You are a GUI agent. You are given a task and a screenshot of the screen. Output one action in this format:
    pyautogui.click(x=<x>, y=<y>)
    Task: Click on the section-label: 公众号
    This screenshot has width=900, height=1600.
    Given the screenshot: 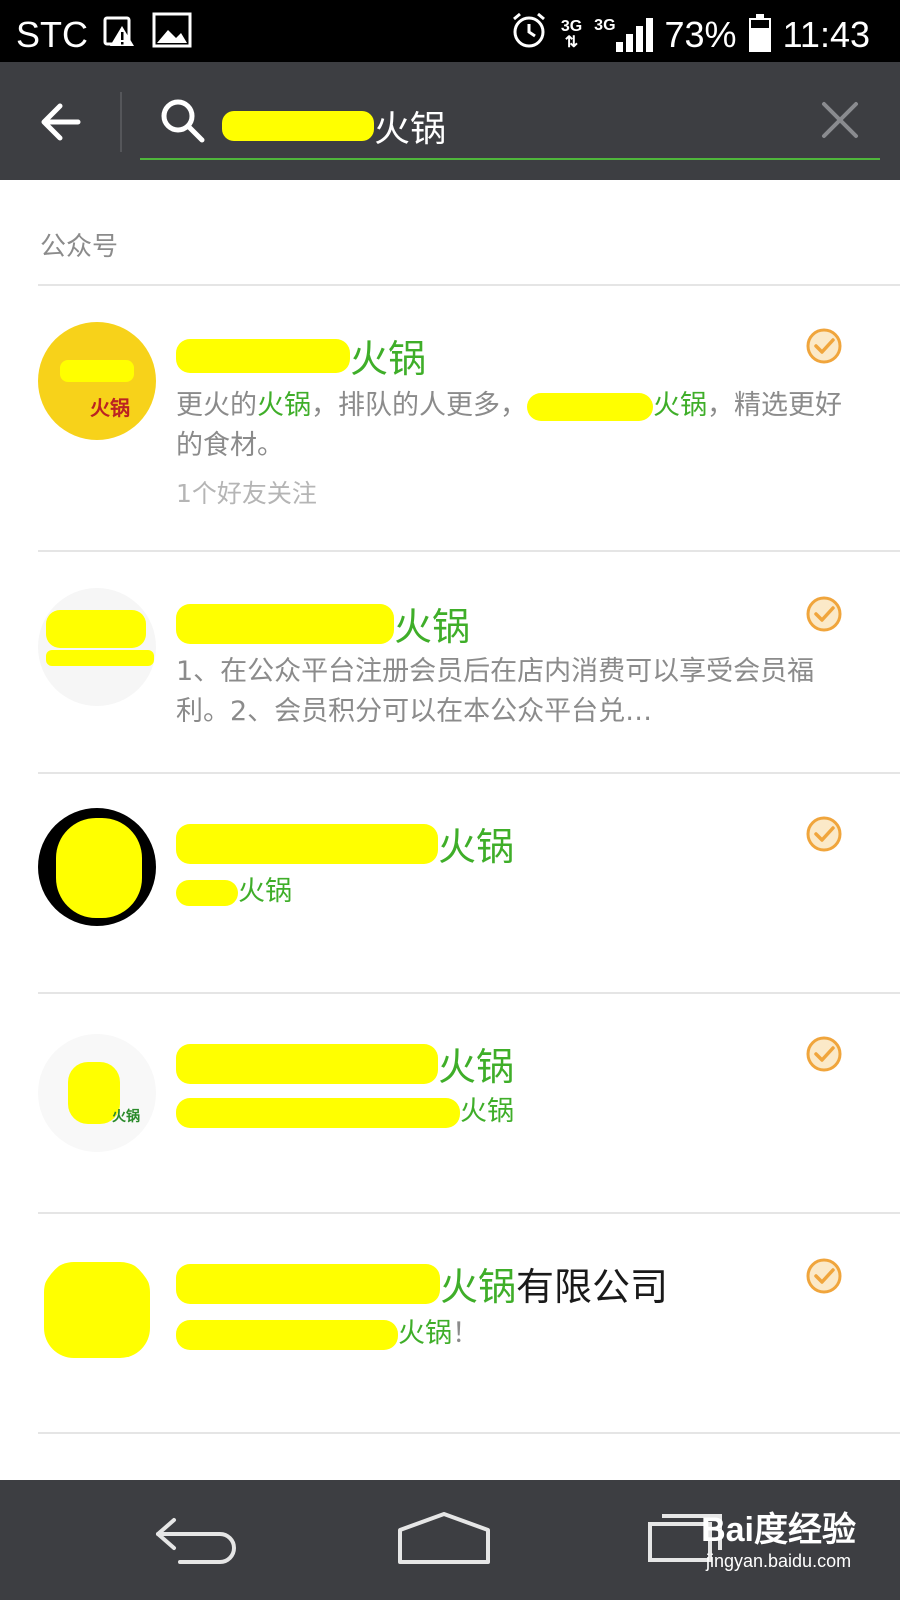 What is the action you would take?
    pyautogui.click(x=79, y=247)
    